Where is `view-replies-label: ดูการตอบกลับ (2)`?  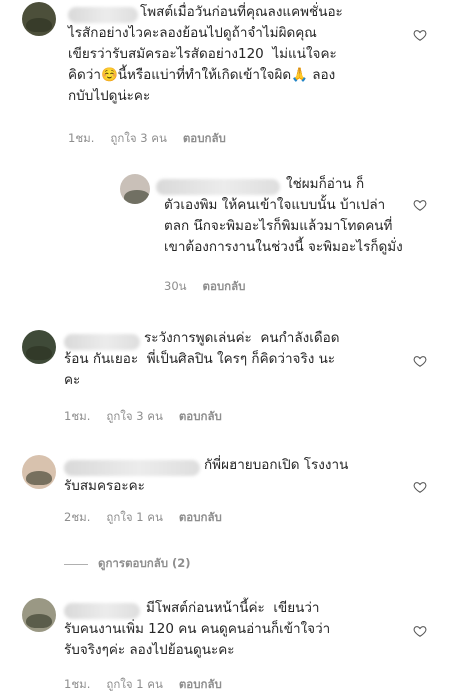
view-replies-label: ดูการตอบกลับ (2) is located at coordinates (144, 563).